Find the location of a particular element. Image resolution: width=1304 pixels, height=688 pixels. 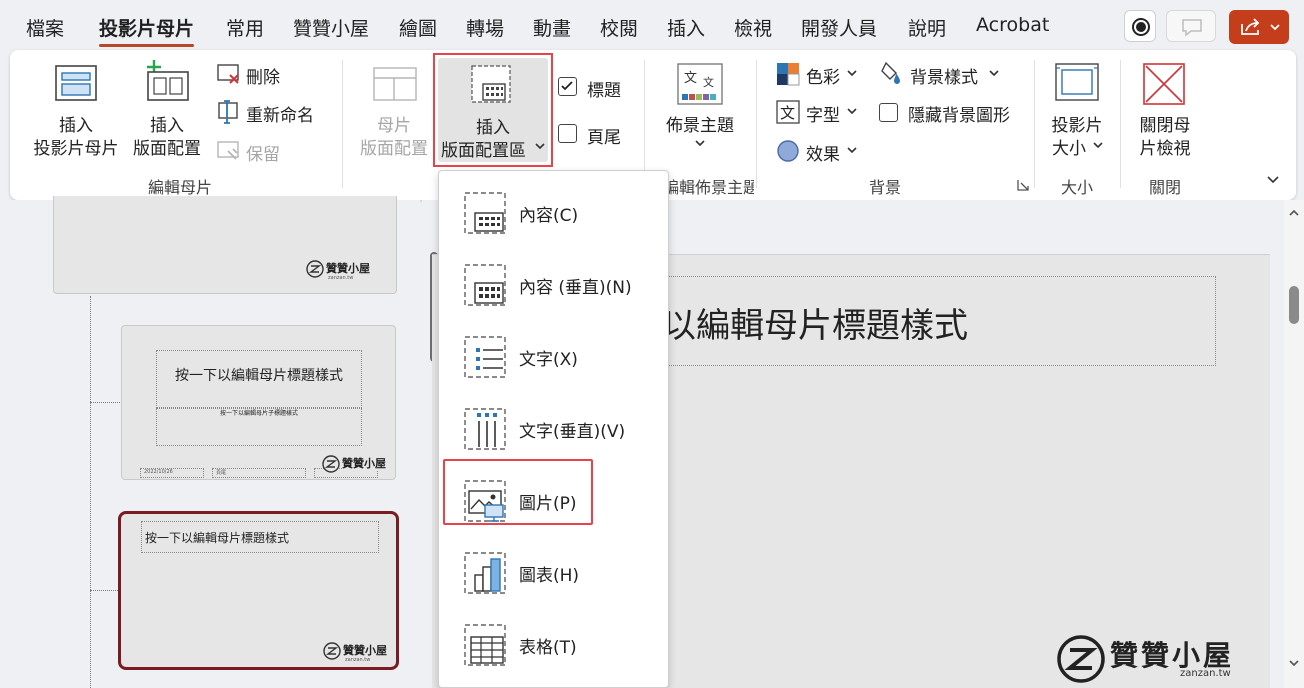

tab-acrobat: Acrobat is located at coordinates (1012, 25).